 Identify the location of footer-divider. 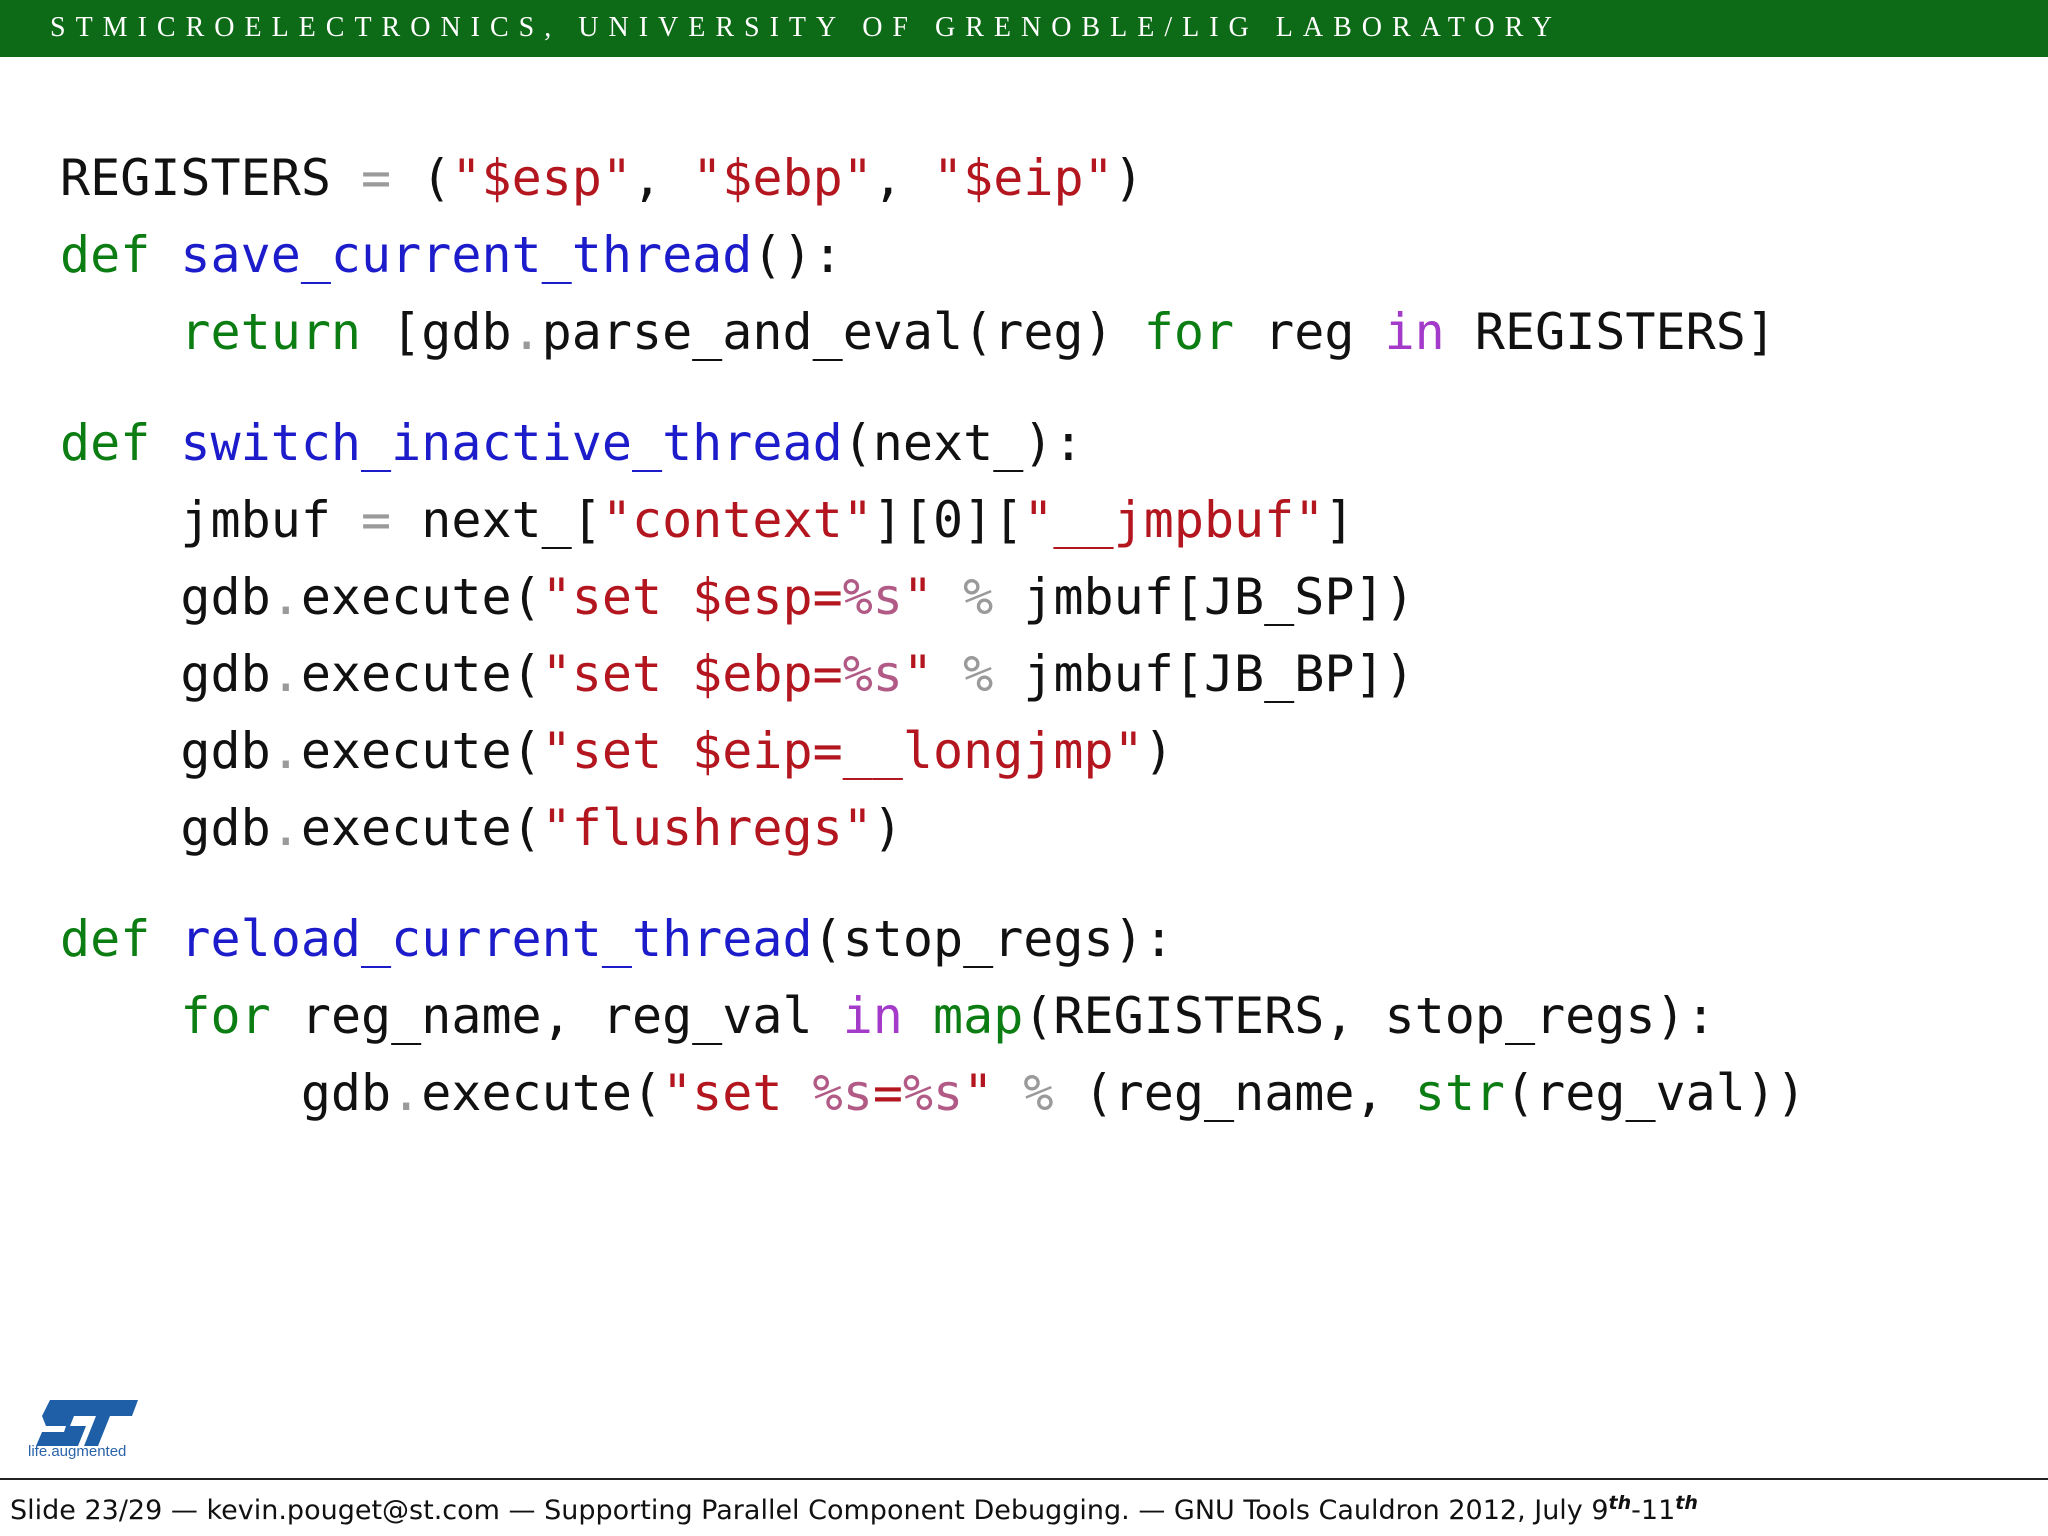
(1024, 1479).